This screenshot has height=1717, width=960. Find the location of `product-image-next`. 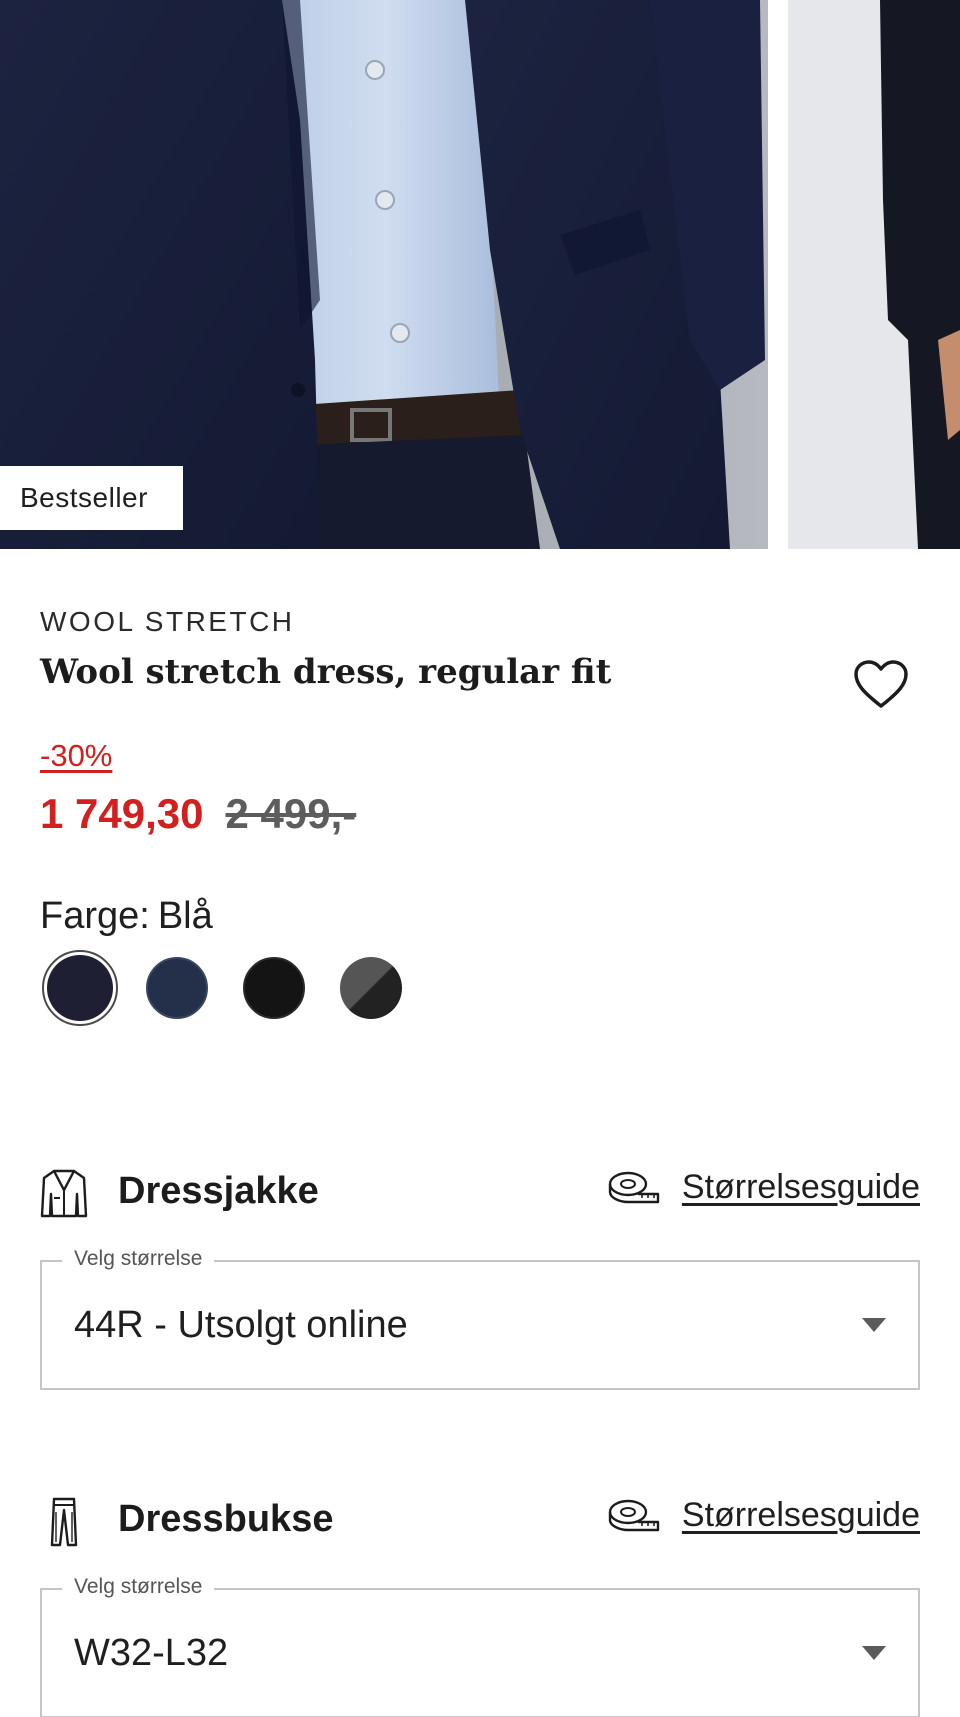

product-image-next is located at coordinates (874, 274).